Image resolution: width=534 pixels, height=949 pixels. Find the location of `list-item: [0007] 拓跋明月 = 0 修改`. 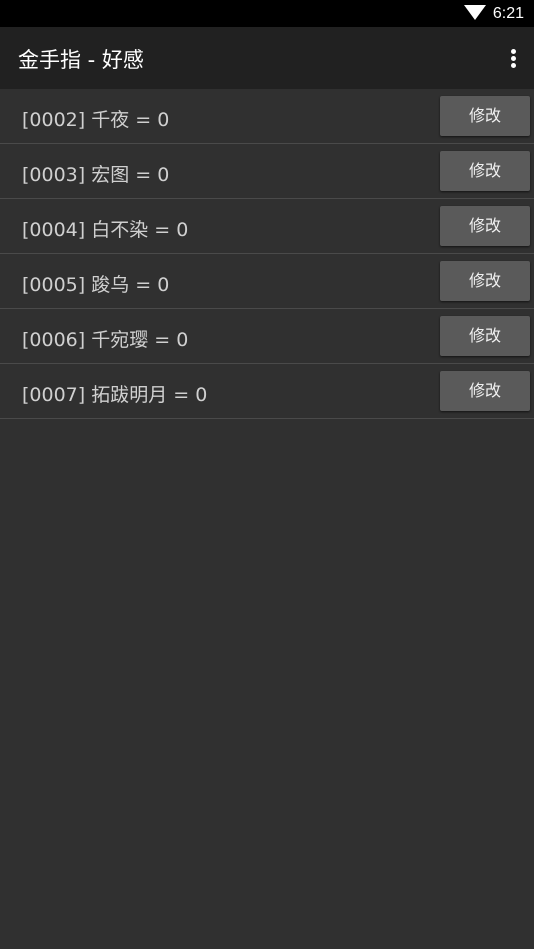

list-item: [0007] 拓跋明月 = 0 修改 is located at coordinates (267, 391).